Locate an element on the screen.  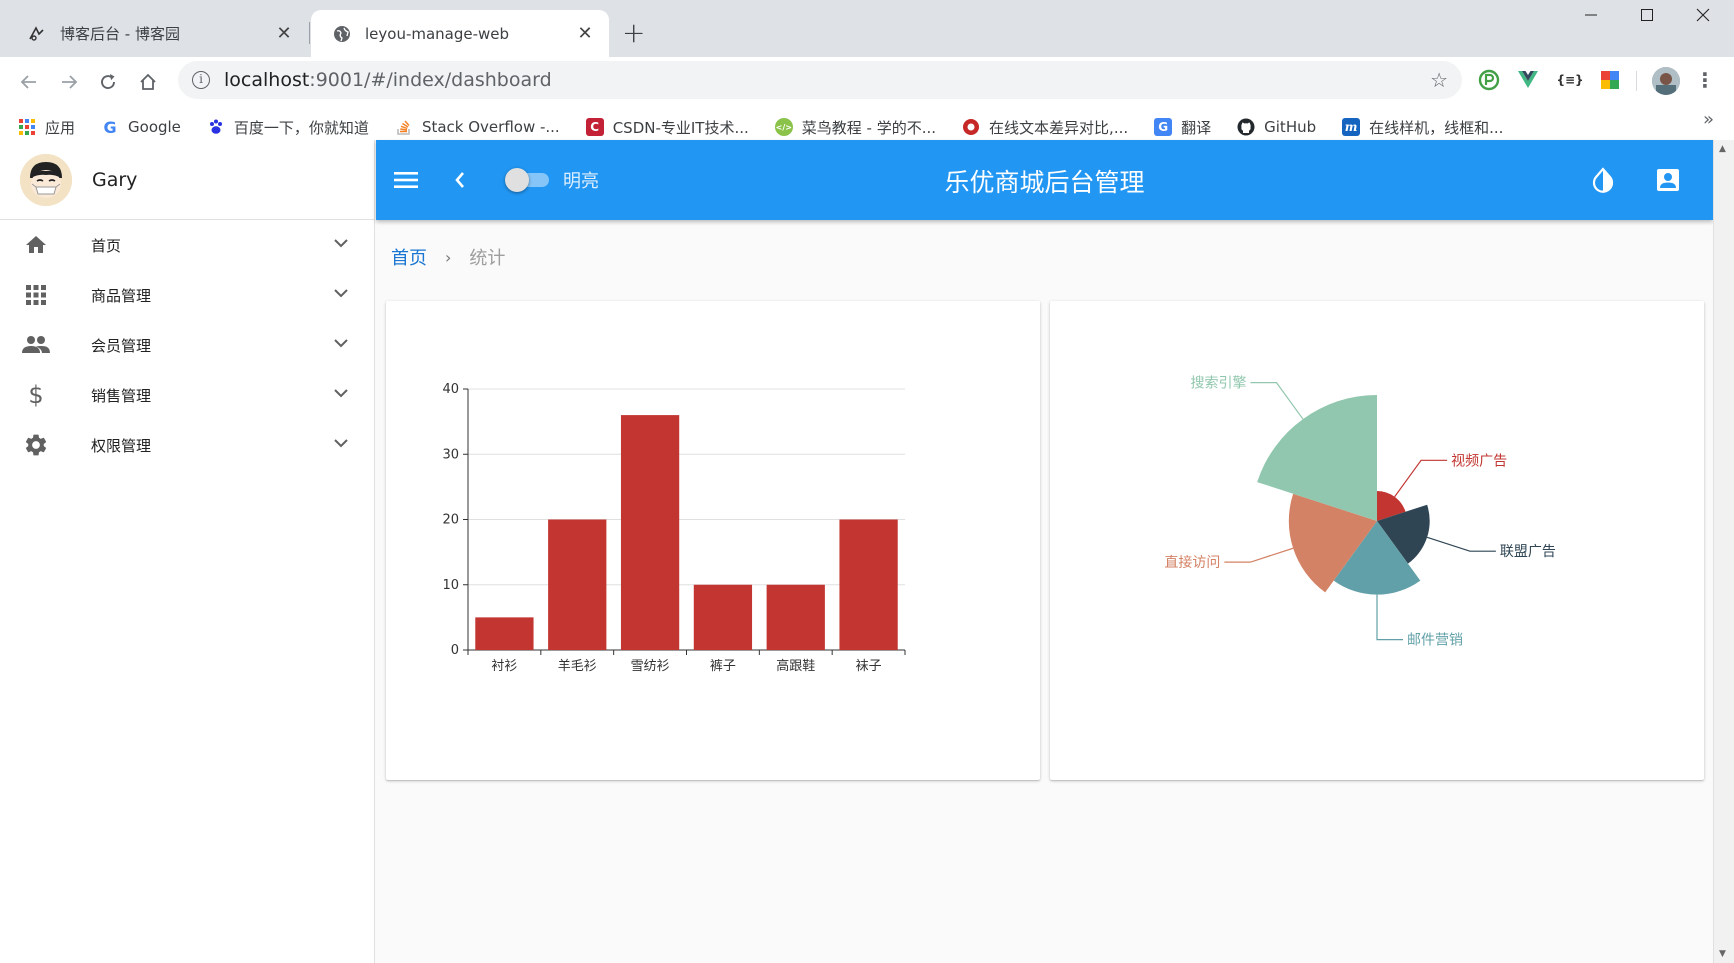
info-icon: i is located at coordinates (201, 80).